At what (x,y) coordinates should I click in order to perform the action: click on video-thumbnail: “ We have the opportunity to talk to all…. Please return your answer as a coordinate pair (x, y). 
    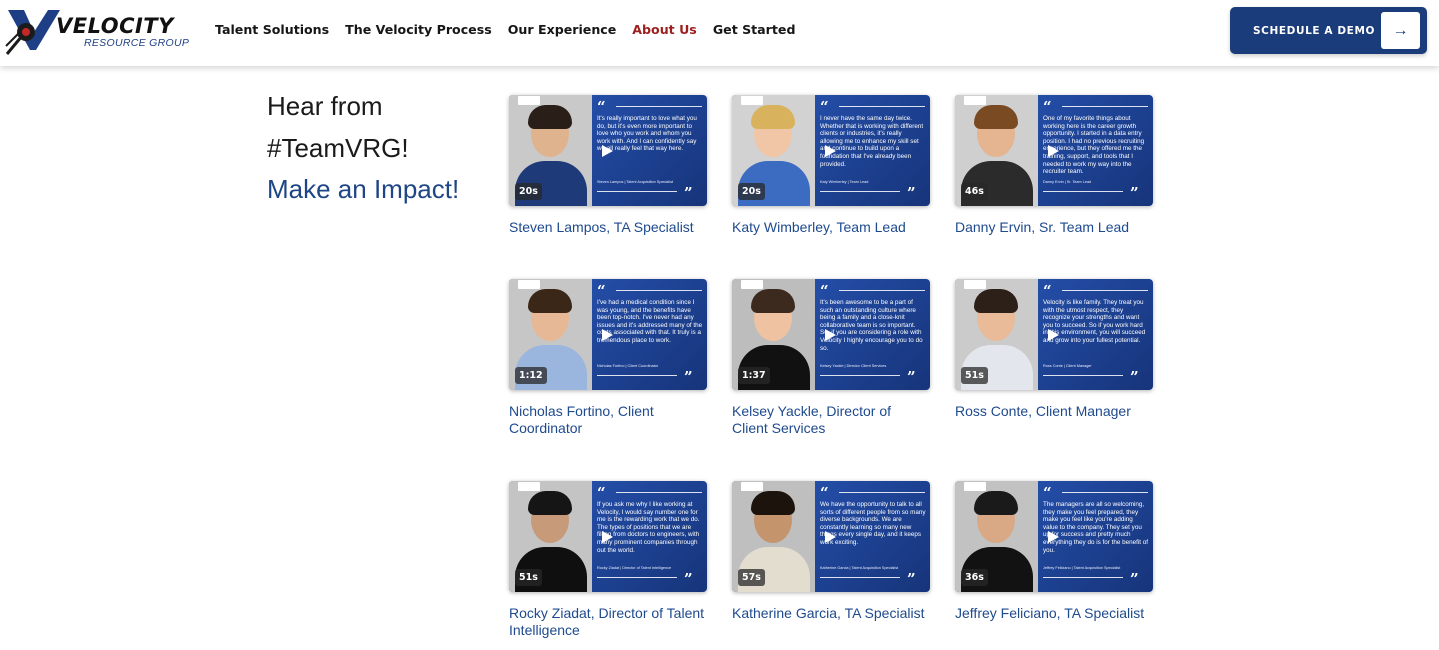
    Looking at the image, I should click on (831, 536).